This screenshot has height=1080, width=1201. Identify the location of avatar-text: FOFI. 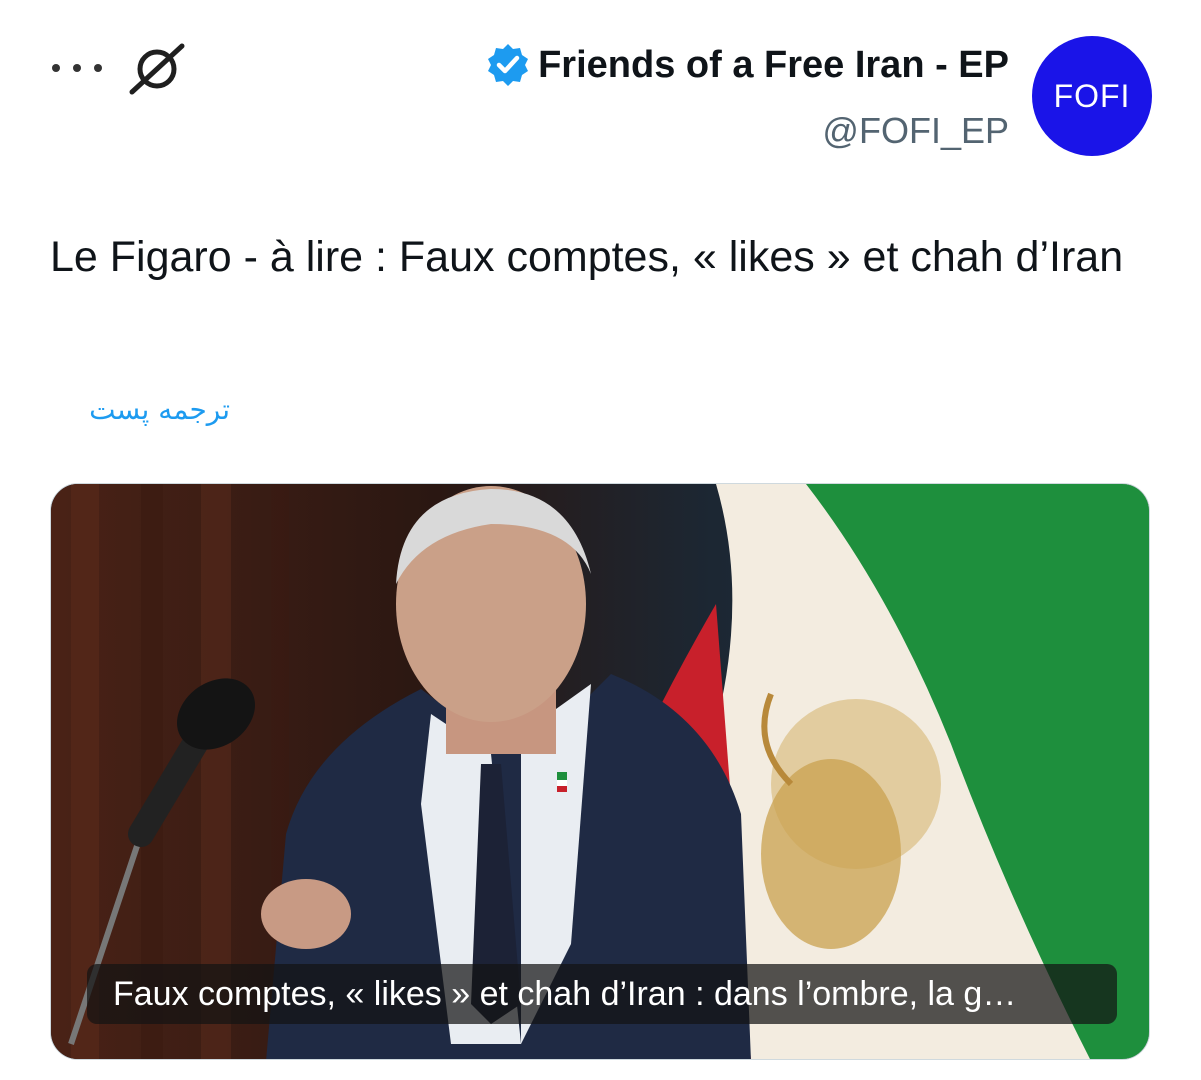
(1092, 95).